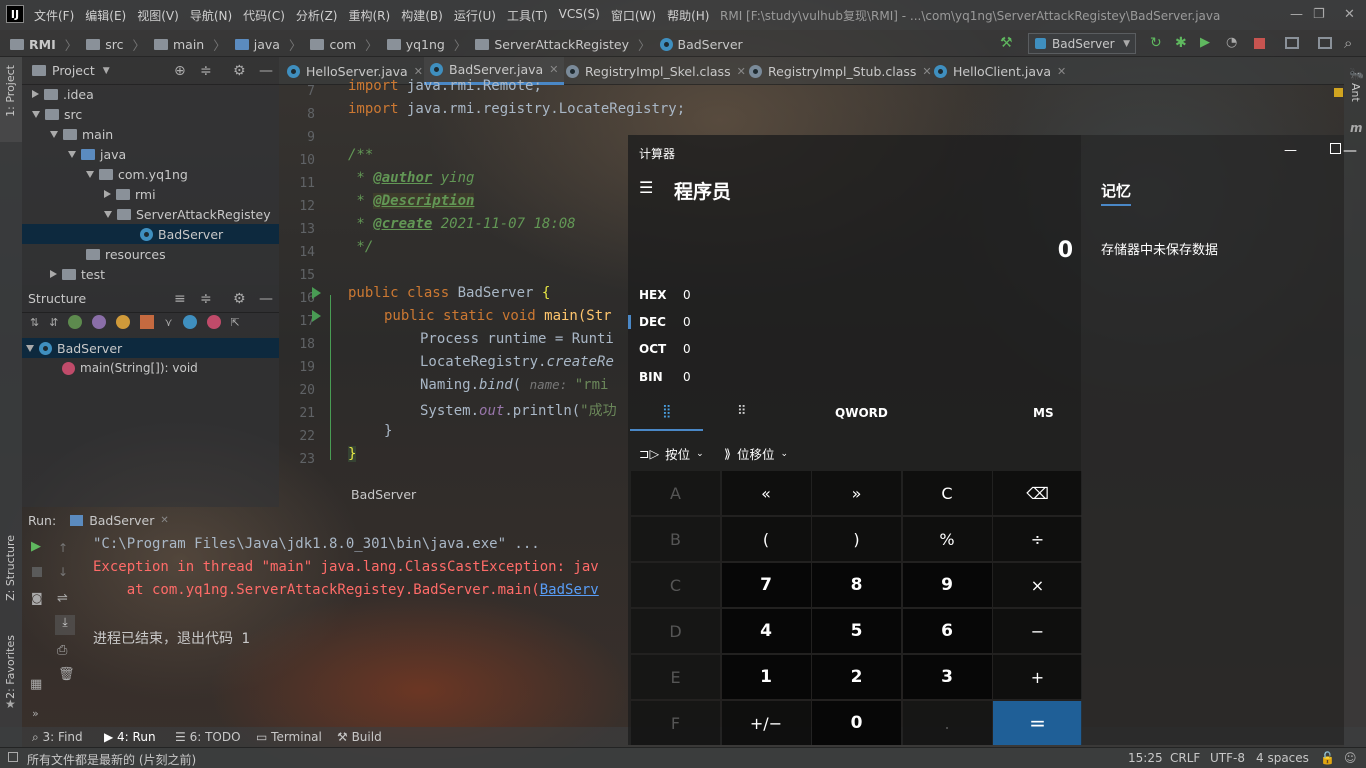  What do you see at coordinates (425, 44) in the screenshot?
I see `breadcrumb-yq1ng: yq1ng` at bounding box center [425, 44].